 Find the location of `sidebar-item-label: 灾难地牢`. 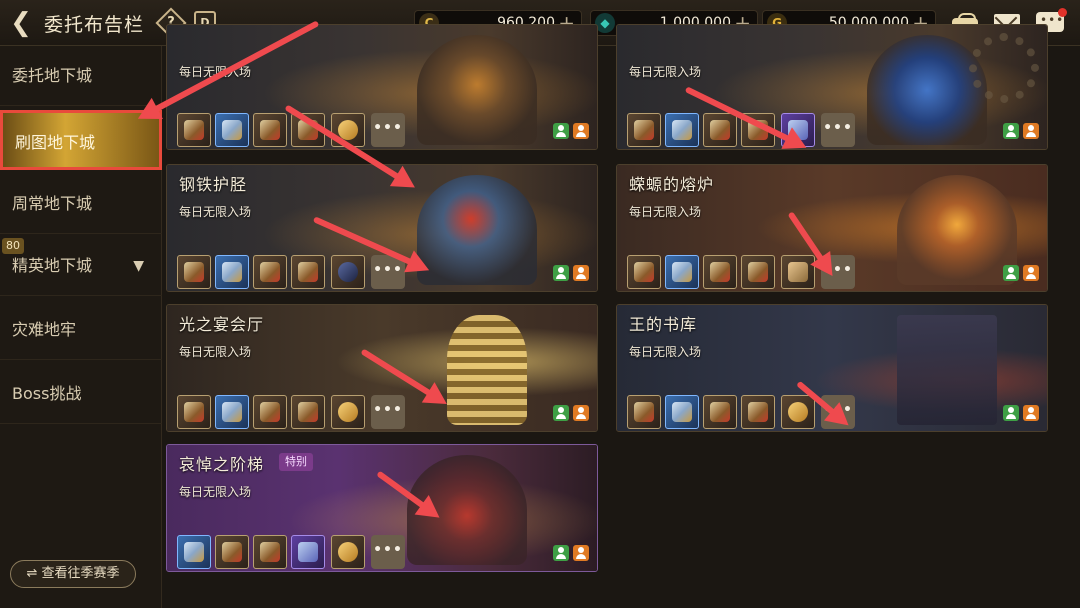

sidebar-item-label: 灾难地牢 is located at coordinates (44, 329).